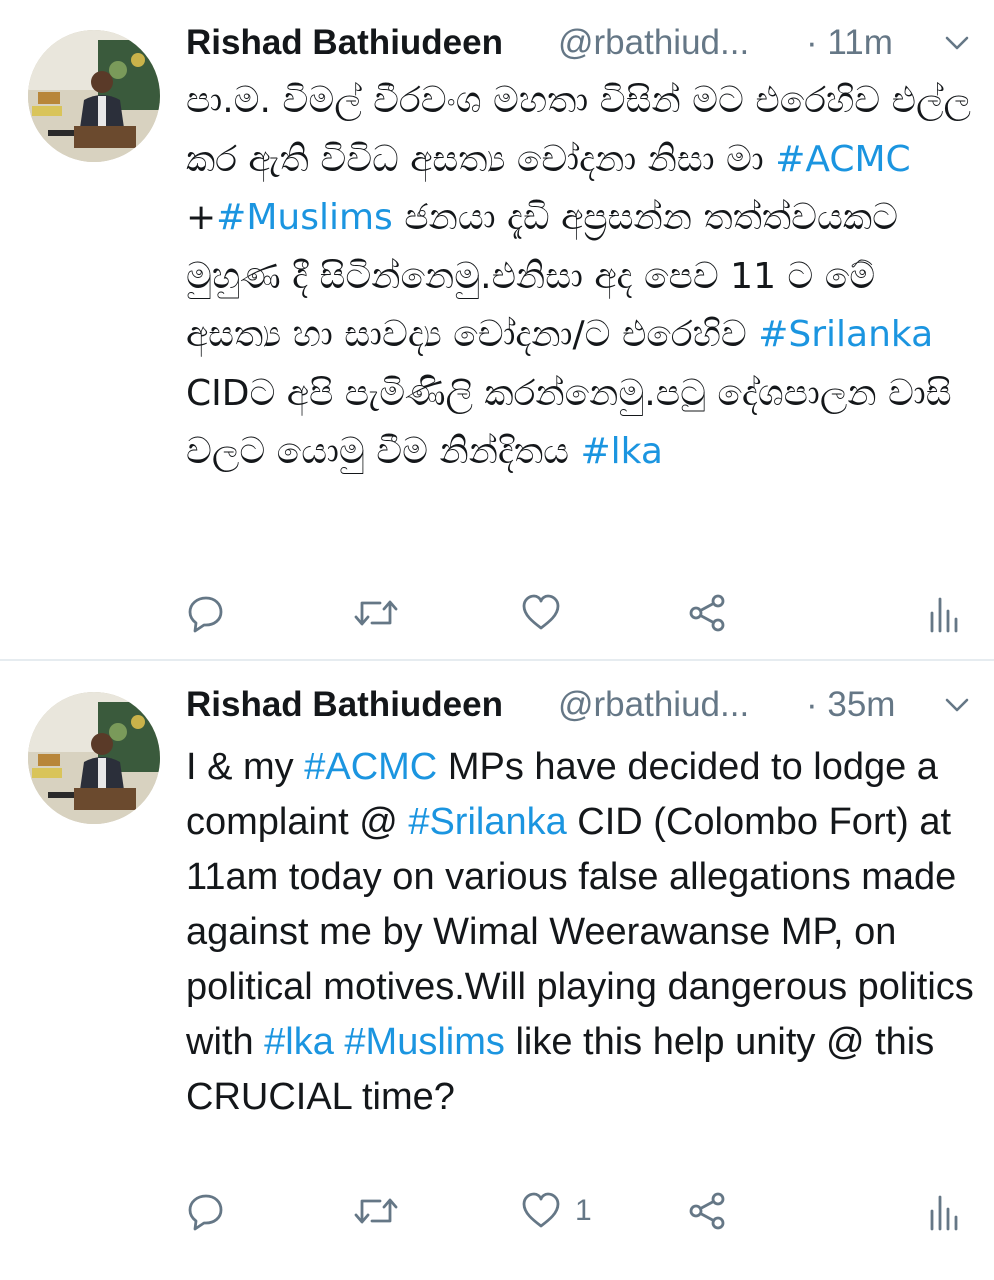 The image size is (994, 1280). What do you see at coordinates (583, 1210) in the screenshot?
I see `like-count: 1` at bounding box center [583, 1210].